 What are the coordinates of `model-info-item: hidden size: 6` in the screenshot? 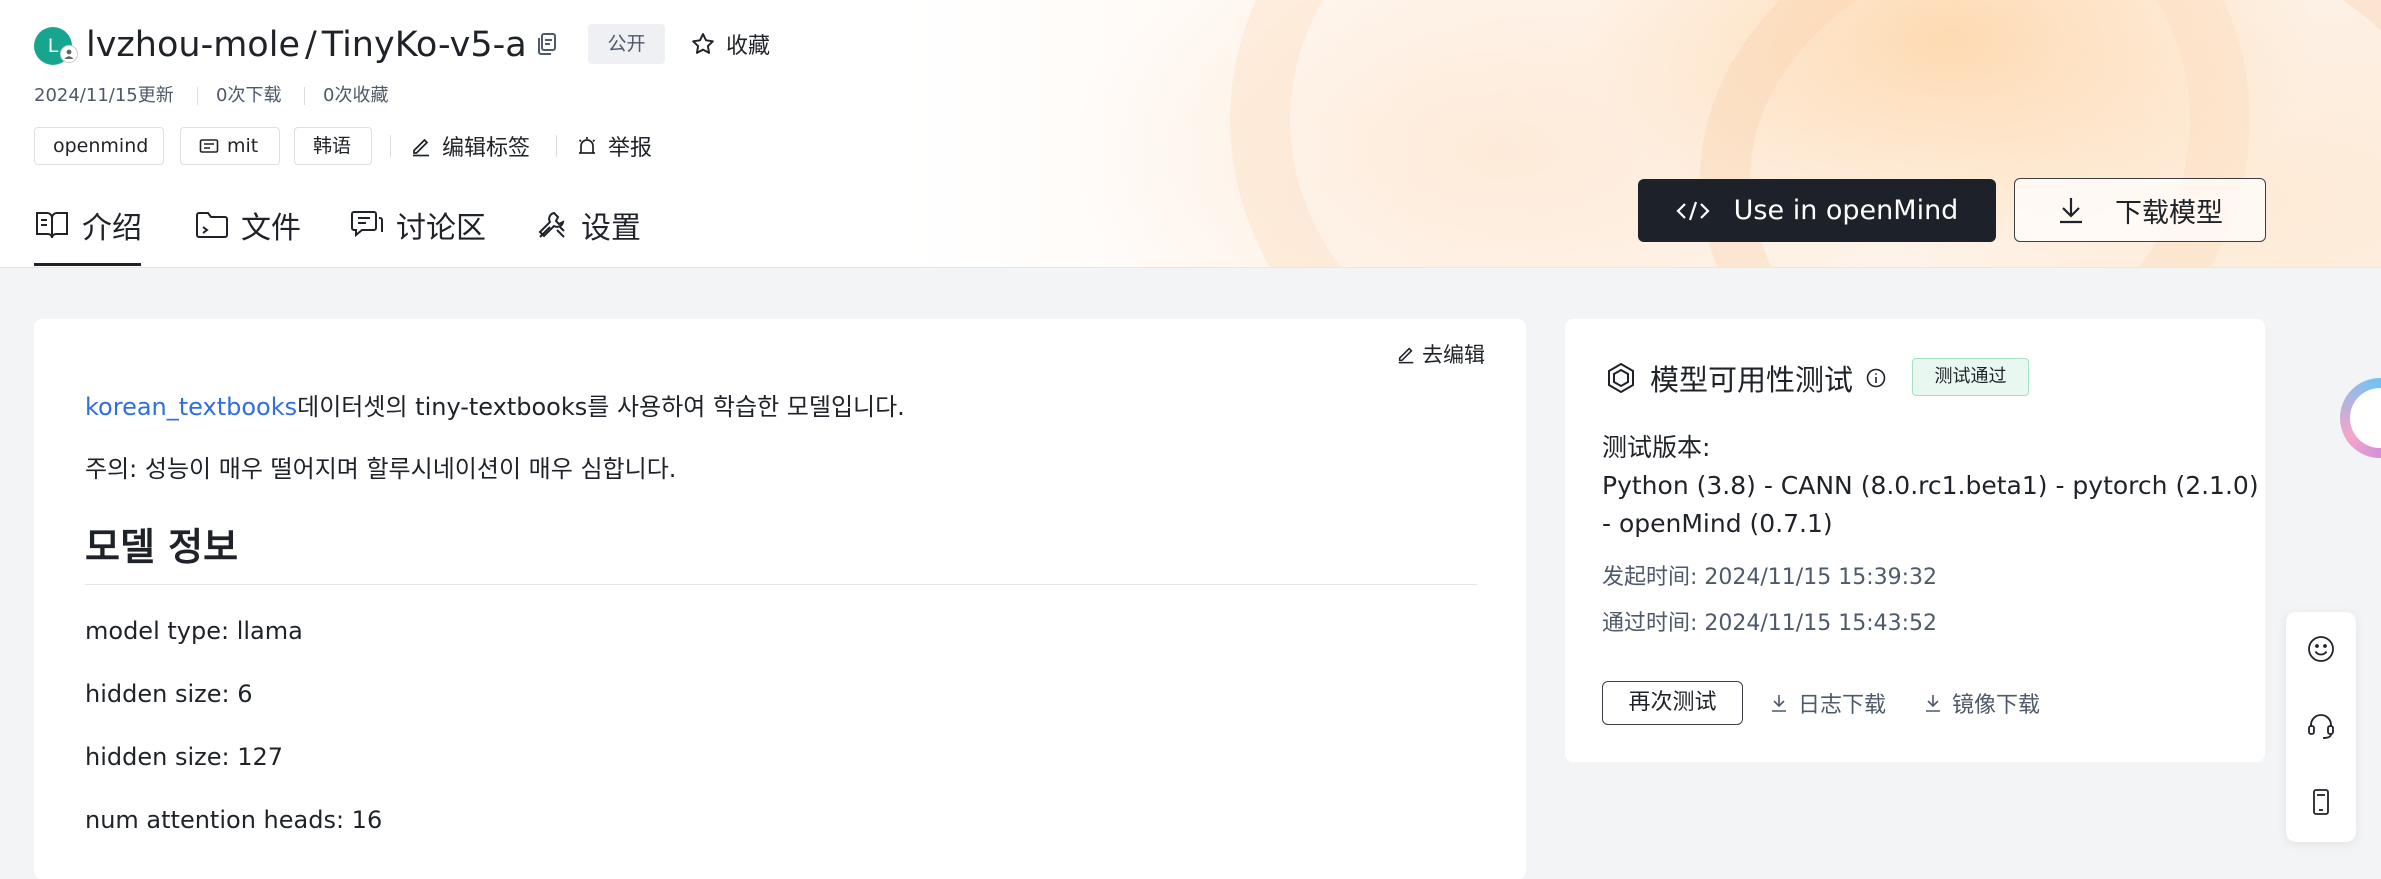 It's located at (169, 694).